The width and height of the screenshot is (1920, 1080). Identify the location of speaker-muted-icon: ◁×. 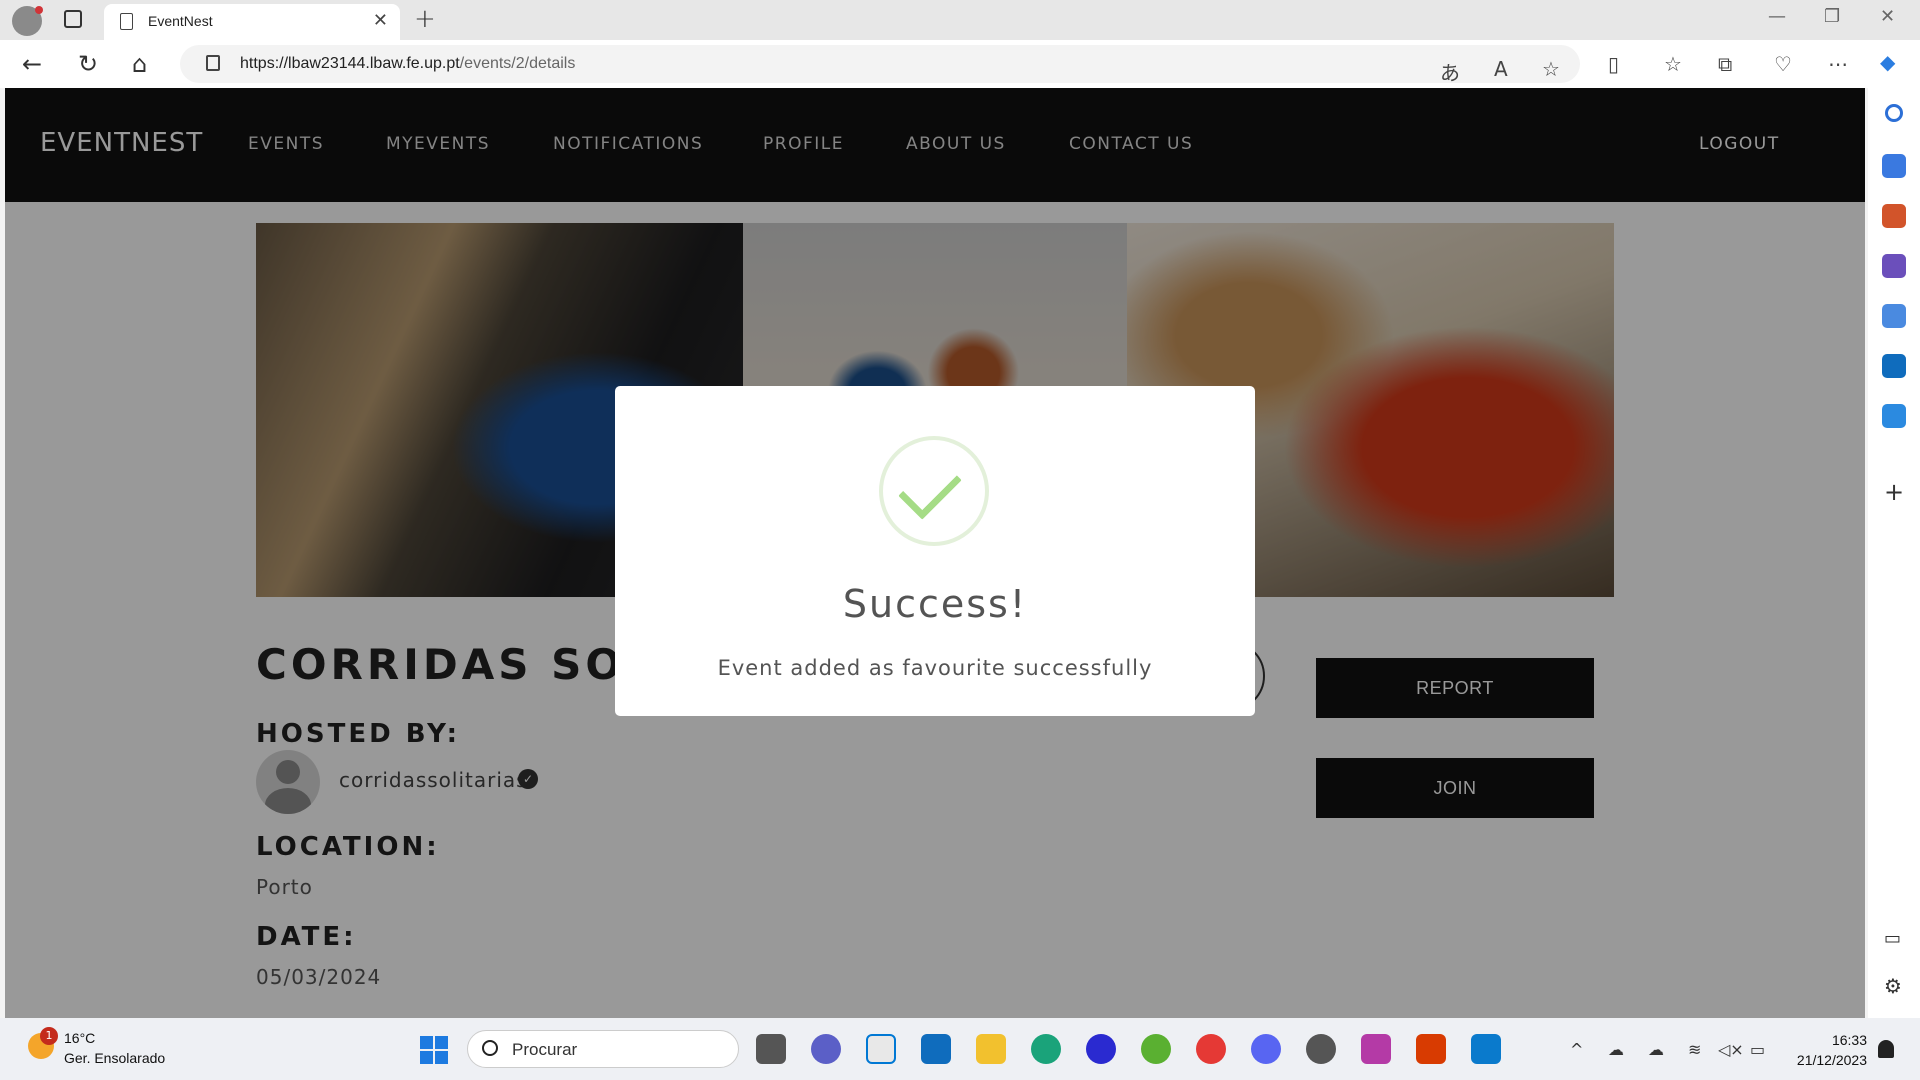
(1731, 1049).